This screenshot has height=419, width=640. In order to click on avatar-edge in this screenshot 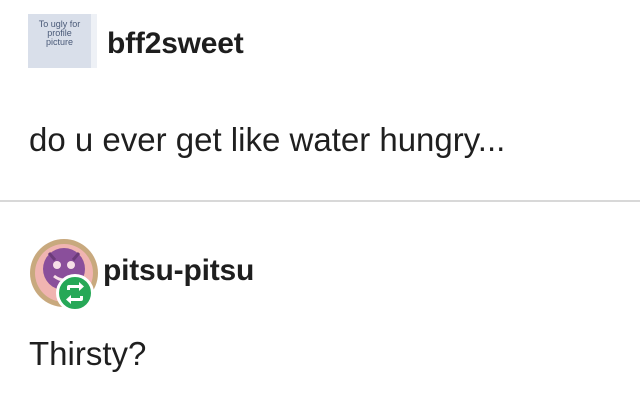, I will do `click(94, 41)`.